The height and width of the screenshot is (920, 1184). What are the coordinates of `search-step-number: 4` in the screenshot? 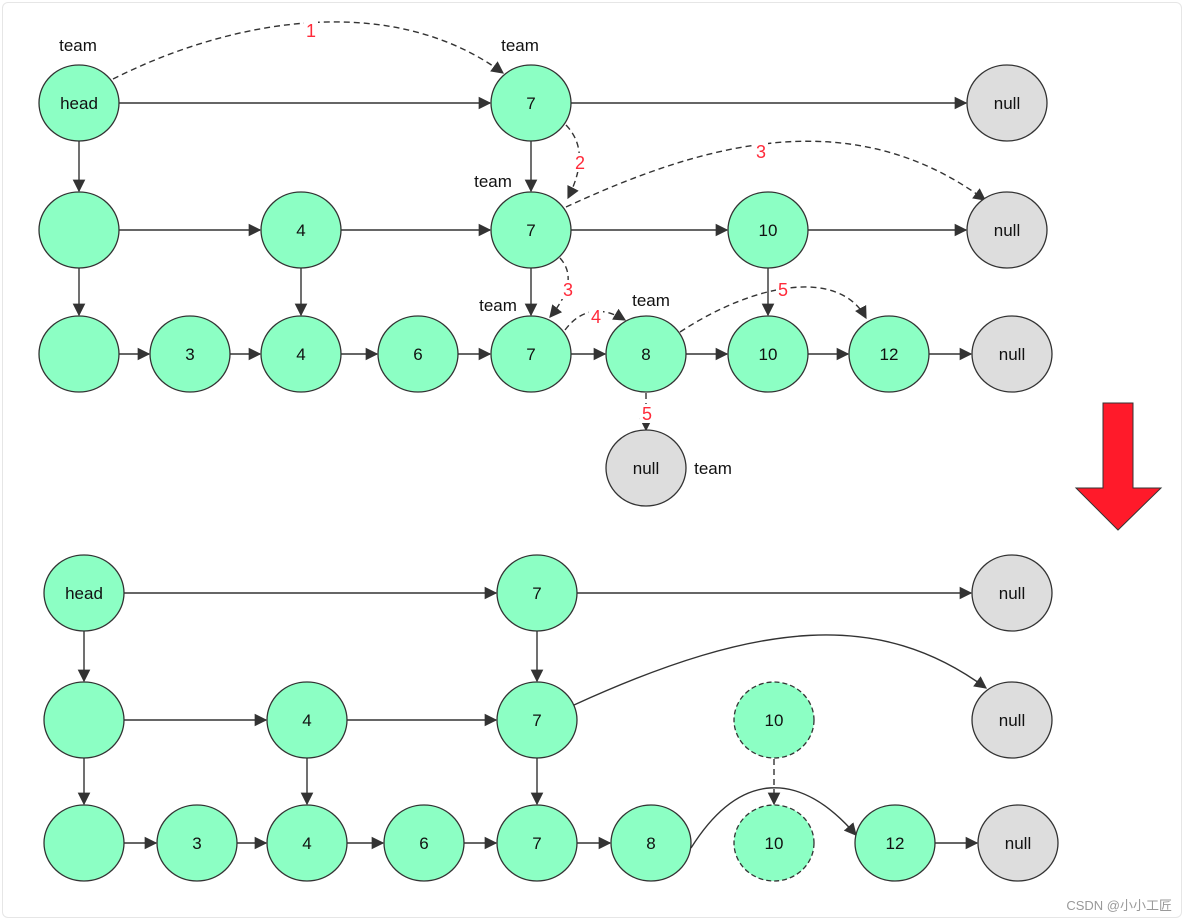 It's located at (596, 317).